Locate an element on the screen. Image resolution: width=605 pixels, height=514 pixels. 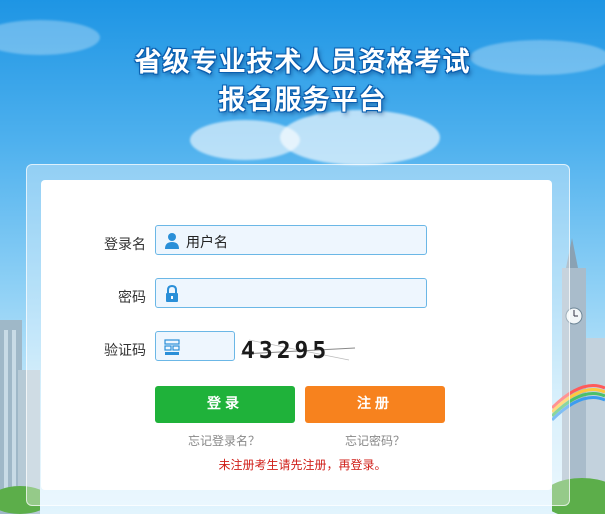
username-value: 用户名 is located at coordinates (207, 243).